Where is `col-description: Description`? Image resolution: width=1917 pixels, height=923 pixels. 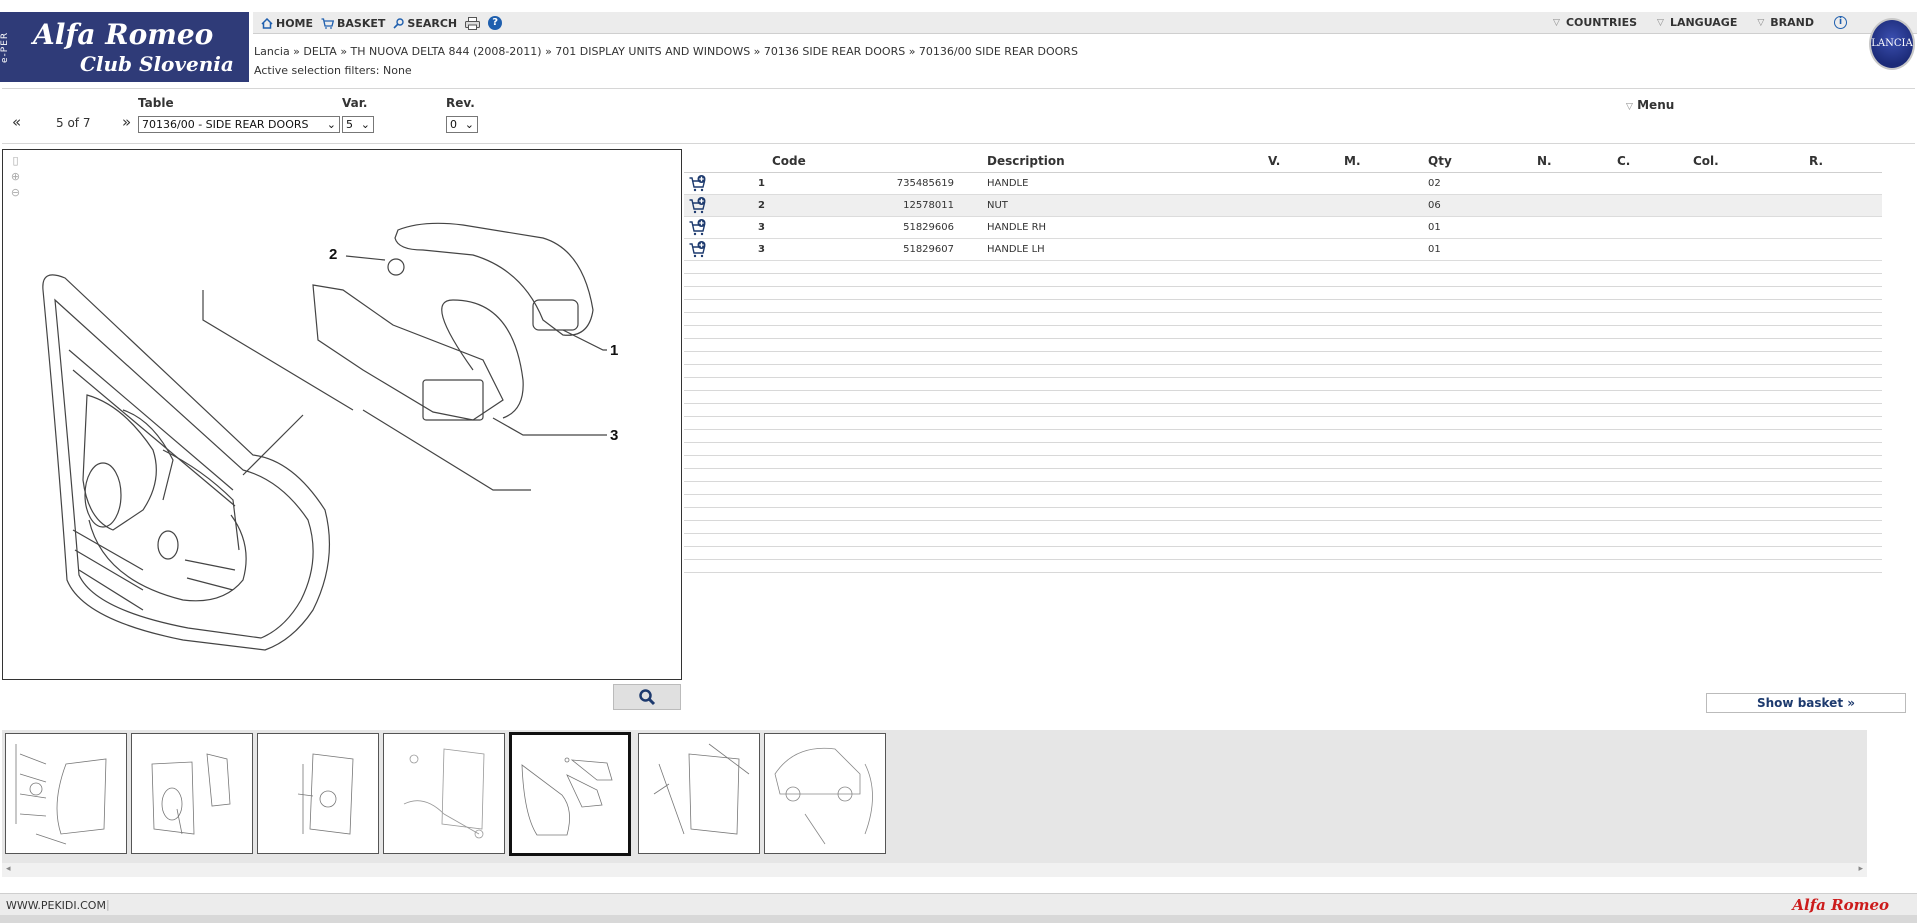
col-description: Description is located at coordinates (1026, 161).